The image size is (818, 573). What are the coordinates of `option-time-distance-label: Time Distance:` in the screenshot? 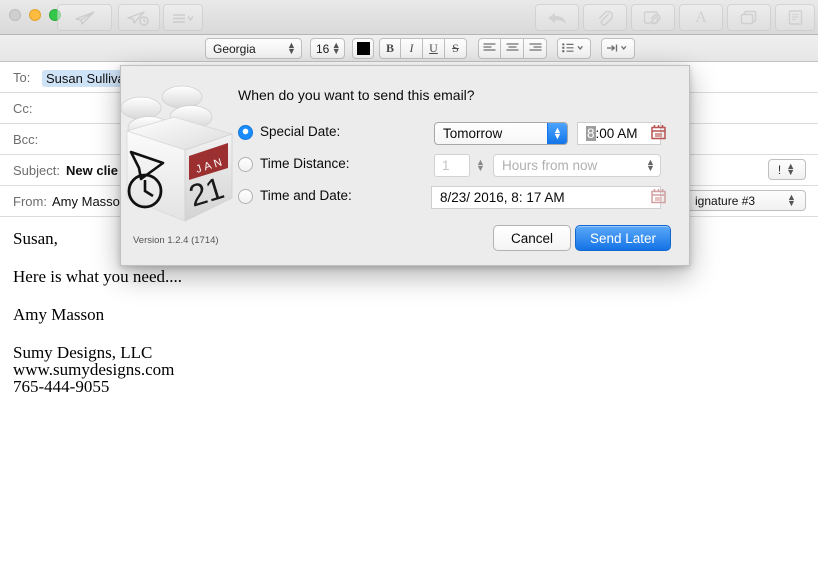 It's located at (305, 163).